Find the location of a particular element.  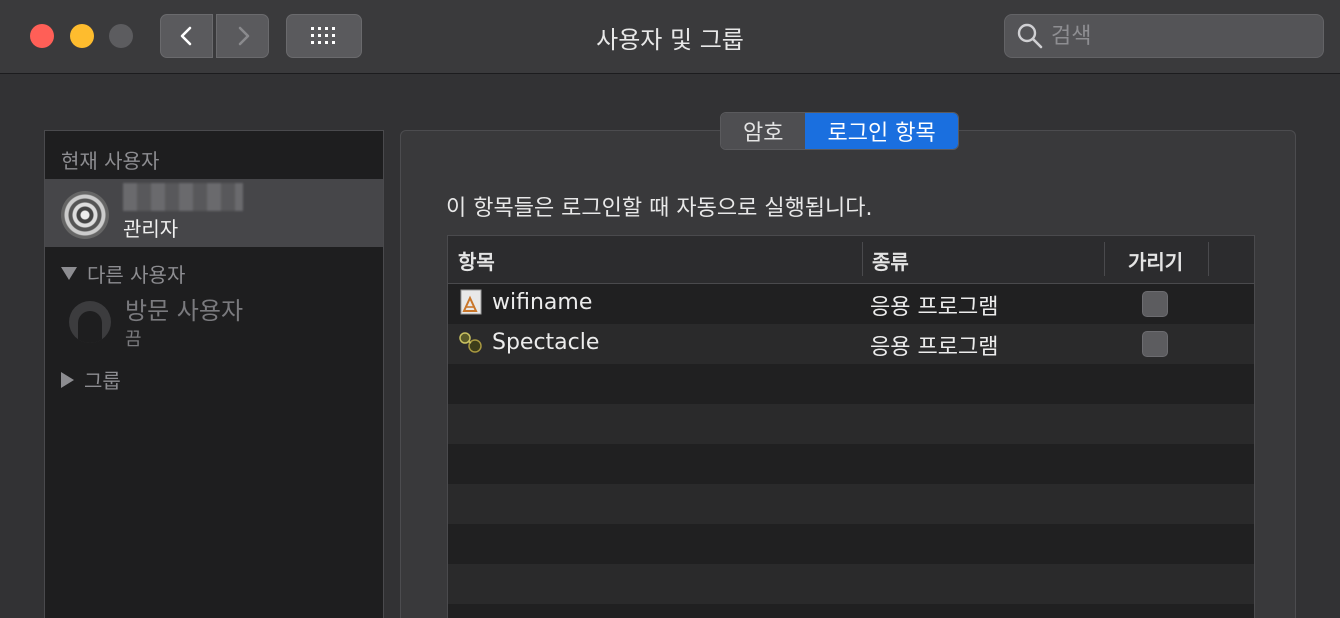

search-input is located at coordinates (1181, 36).